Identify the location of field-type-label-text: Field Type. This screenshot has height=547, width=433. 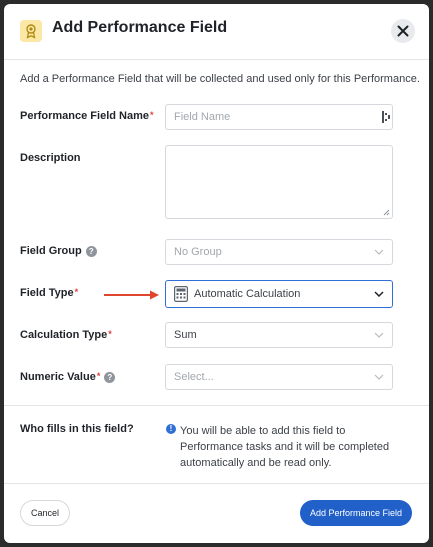
(47, 293).